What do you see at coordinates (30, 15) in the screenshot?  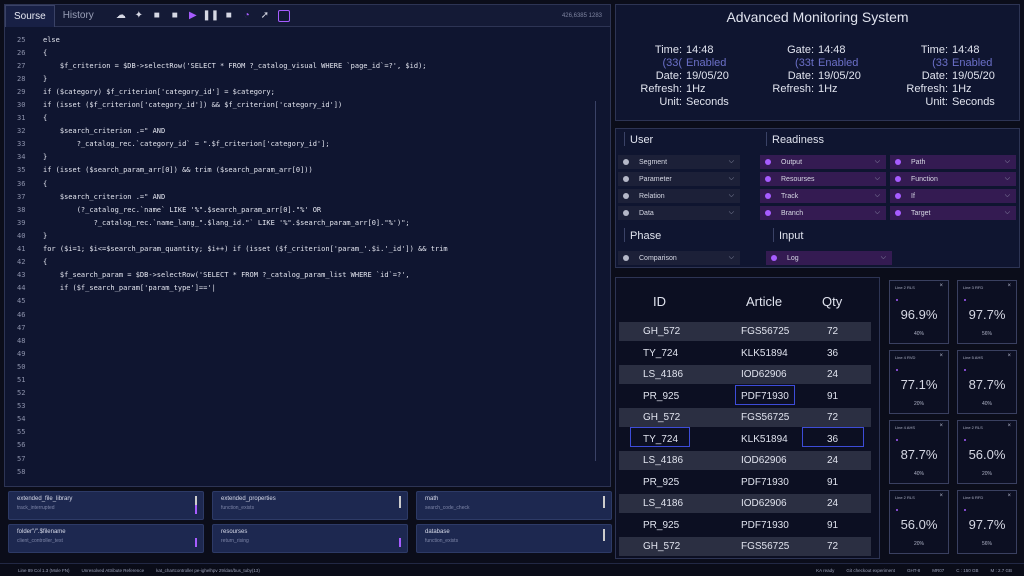 I see `tab-source: Sourse` at bounding box center [30, 15].